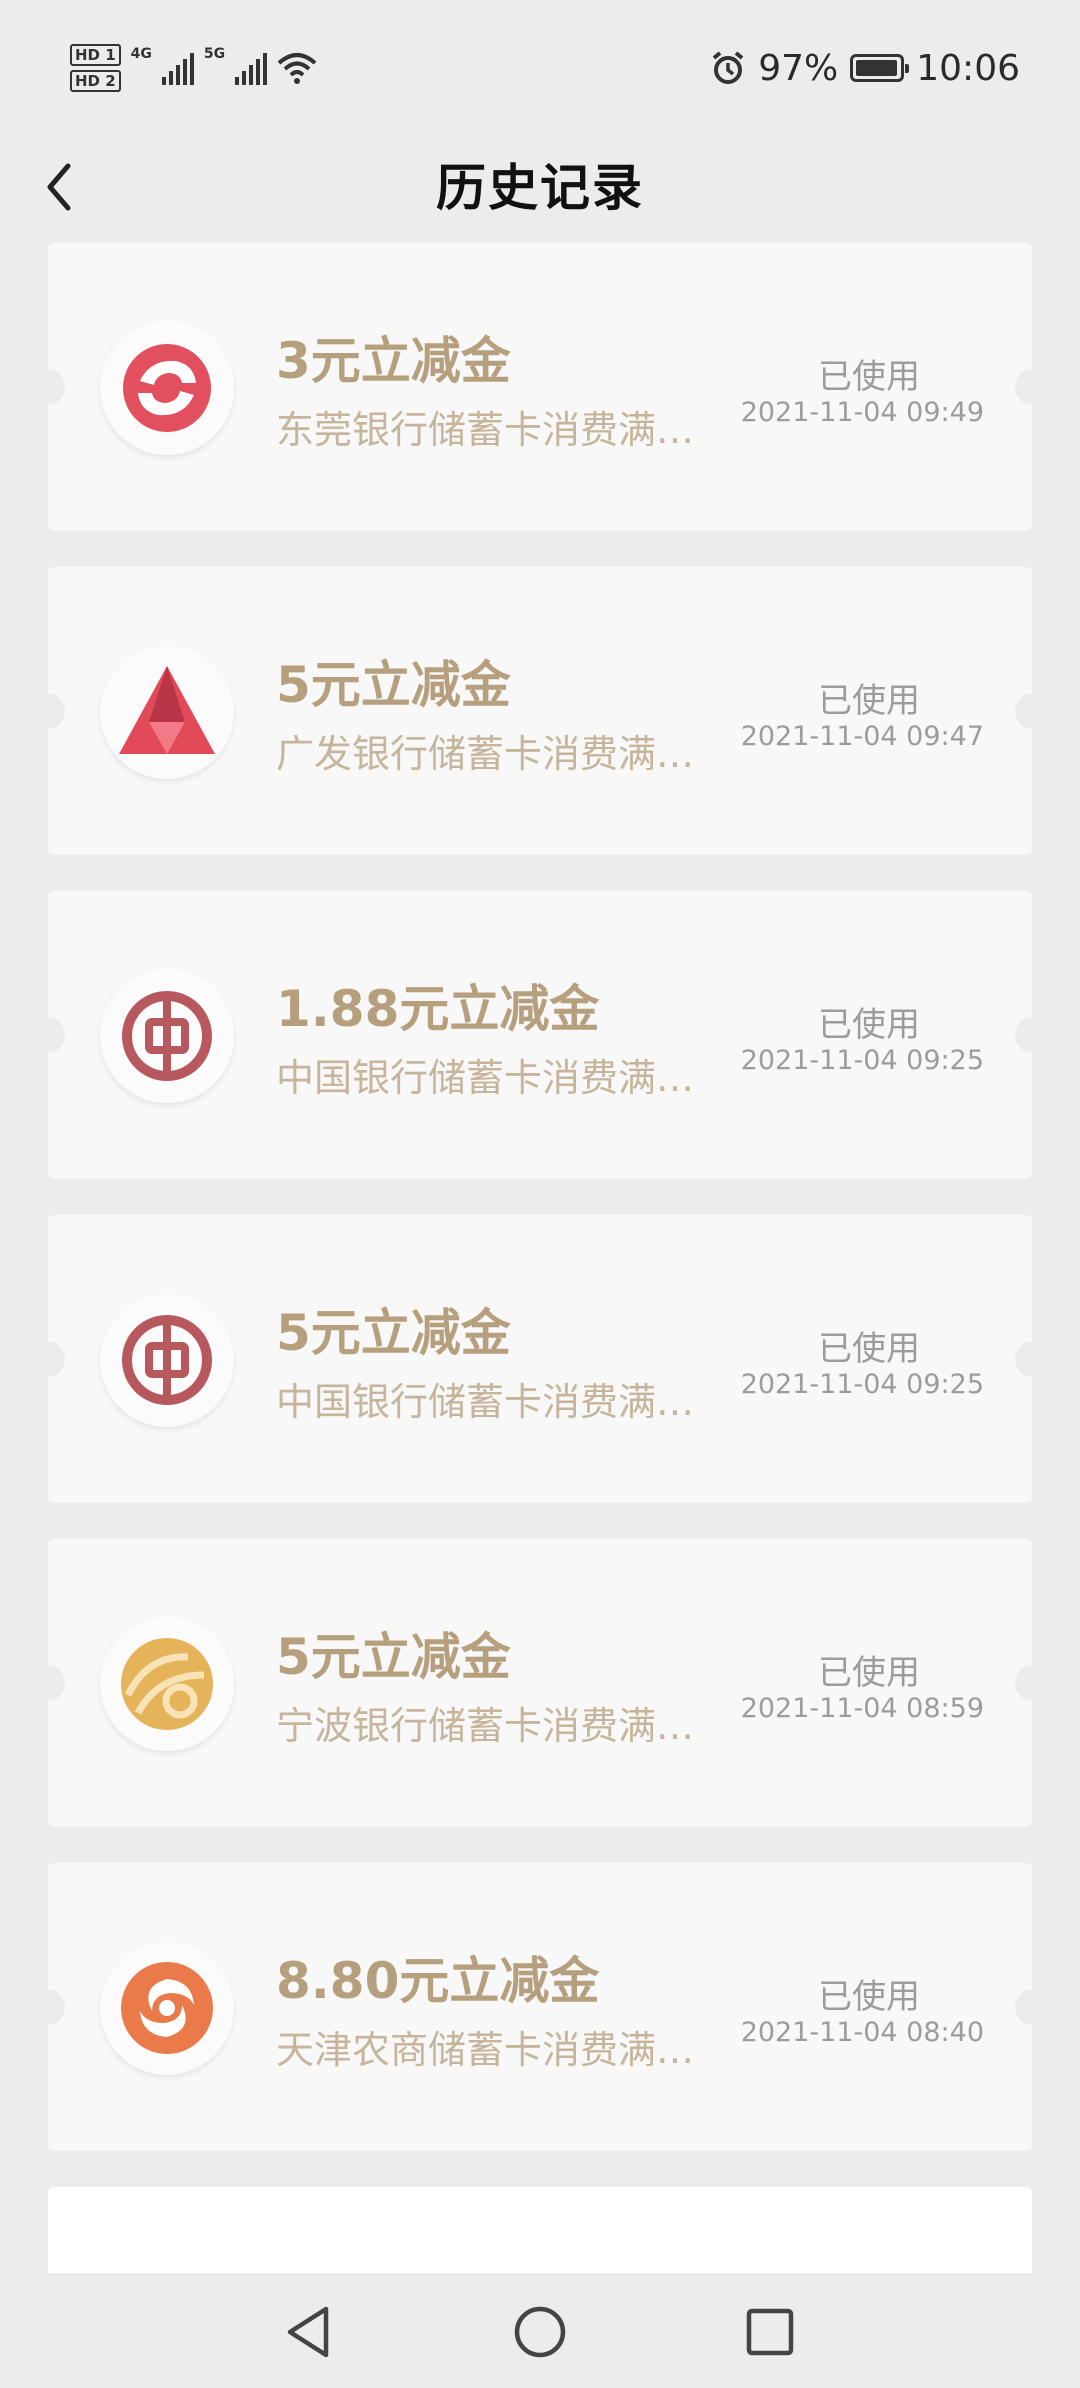 The image size is (1080, 2388). What do you see at coordinates (862, 1708) in the screenshot?
I see `coupon-time: 2021-11-04 08:59` at bounding box center [862, 1708].